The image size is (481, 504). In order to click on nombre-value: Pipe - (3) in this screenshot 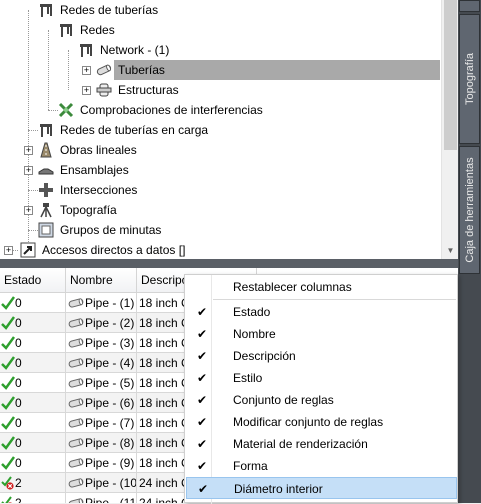, I will do `click(110, 343)`.